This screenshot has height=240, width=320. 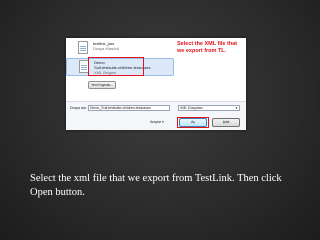 I want to click on tools-label: Araçlar, so click(x=156, y=122).